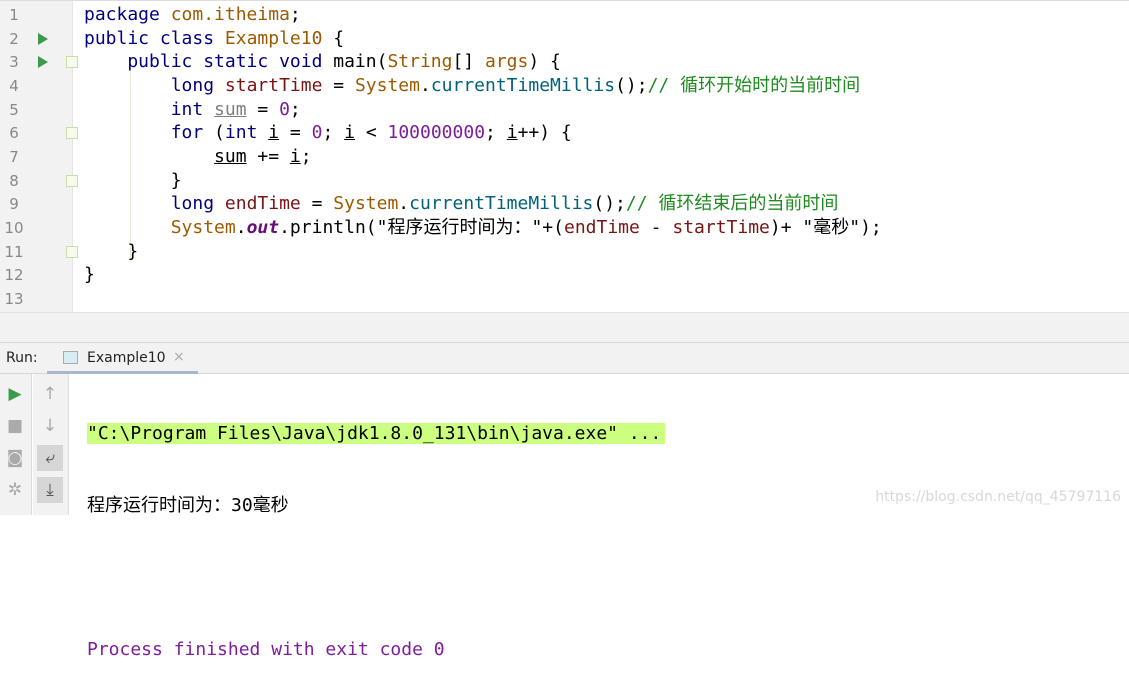 The image size is (1129, 686). Describe the element at coordinates (149, 133) in the screenshot. I see `code-token: for` at that location.